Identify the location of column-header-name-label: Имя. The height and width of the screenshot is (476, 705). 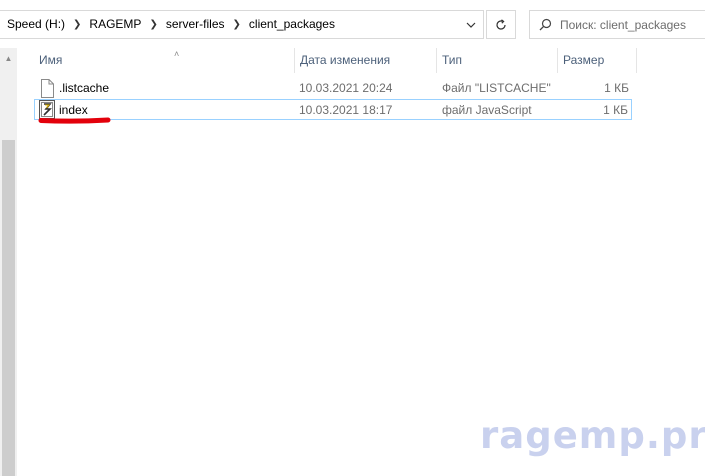
(51, 60).